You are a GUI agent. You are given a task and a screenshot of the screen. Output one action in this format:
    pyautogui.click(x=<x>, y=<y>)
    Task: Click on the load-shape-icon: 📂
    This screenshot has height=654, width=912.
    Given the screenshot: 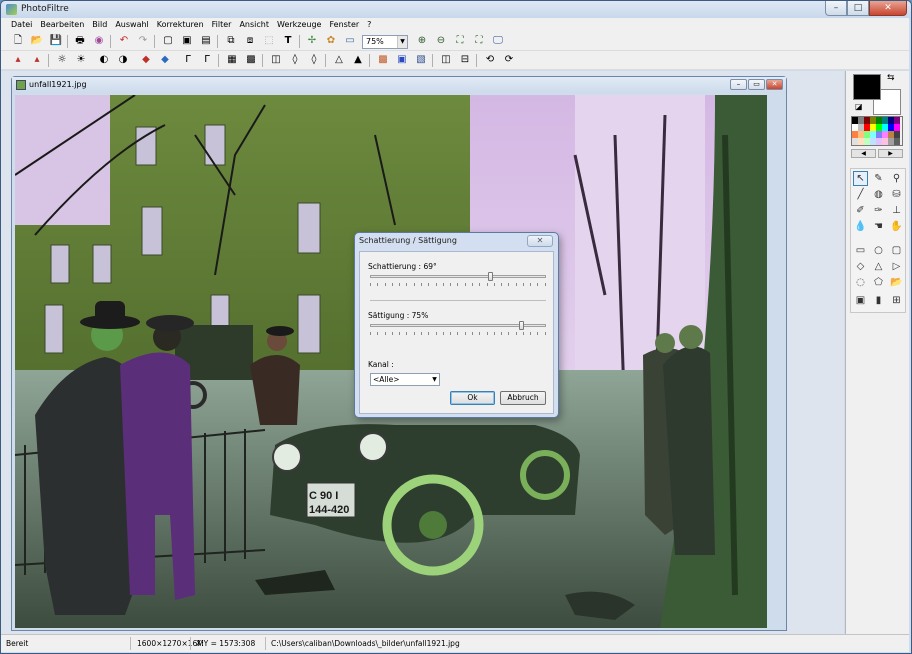 What is the action you would take?
    pyautogui.click(x=896, y=282)
    